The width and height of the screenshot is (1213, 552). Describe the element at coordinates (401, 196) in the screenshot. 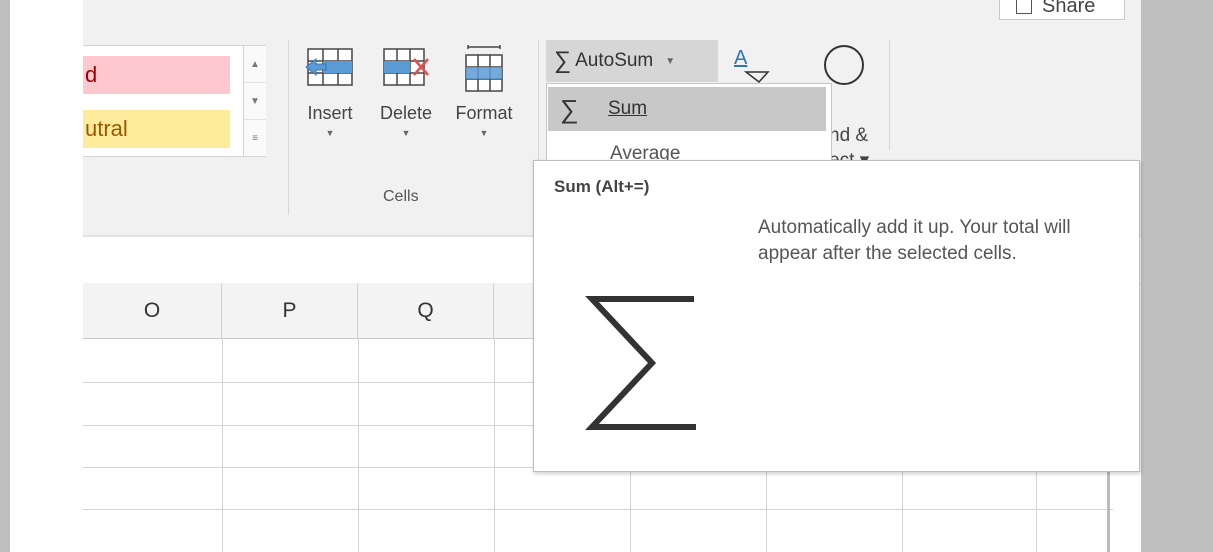

I see `cells-group-label: Cells` at that location.